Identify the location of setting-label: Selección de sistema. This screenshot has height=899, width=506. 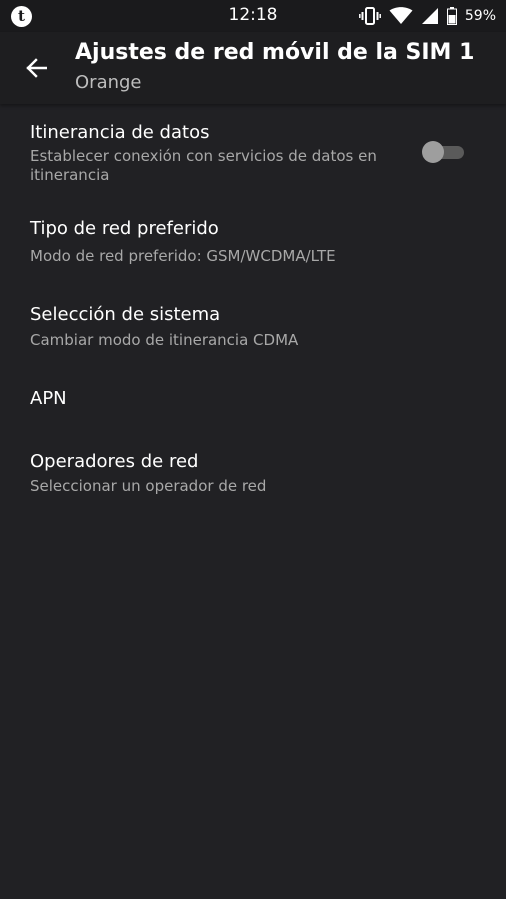
(125, 314).